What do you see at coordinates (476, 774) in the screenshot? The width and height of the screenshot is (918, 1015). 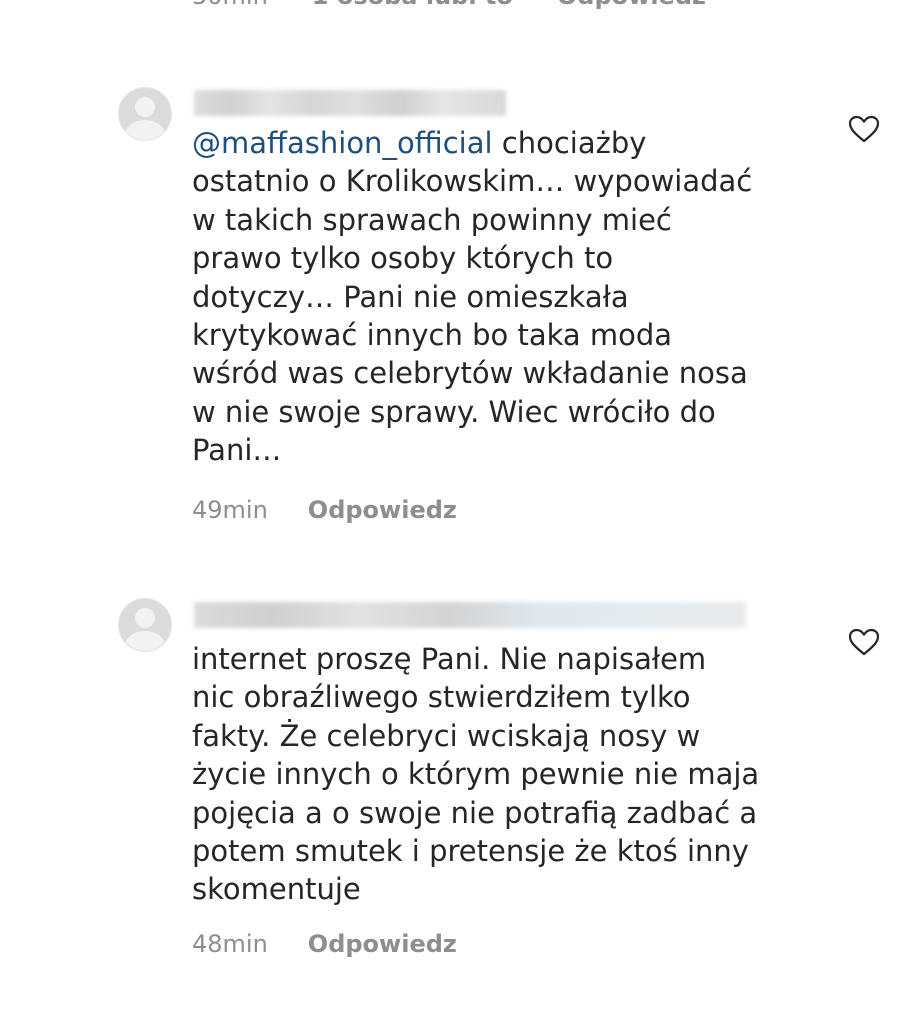 I see `comment-line: życie innych o którym pewnie nie maja` at bounding box center [476, 774].